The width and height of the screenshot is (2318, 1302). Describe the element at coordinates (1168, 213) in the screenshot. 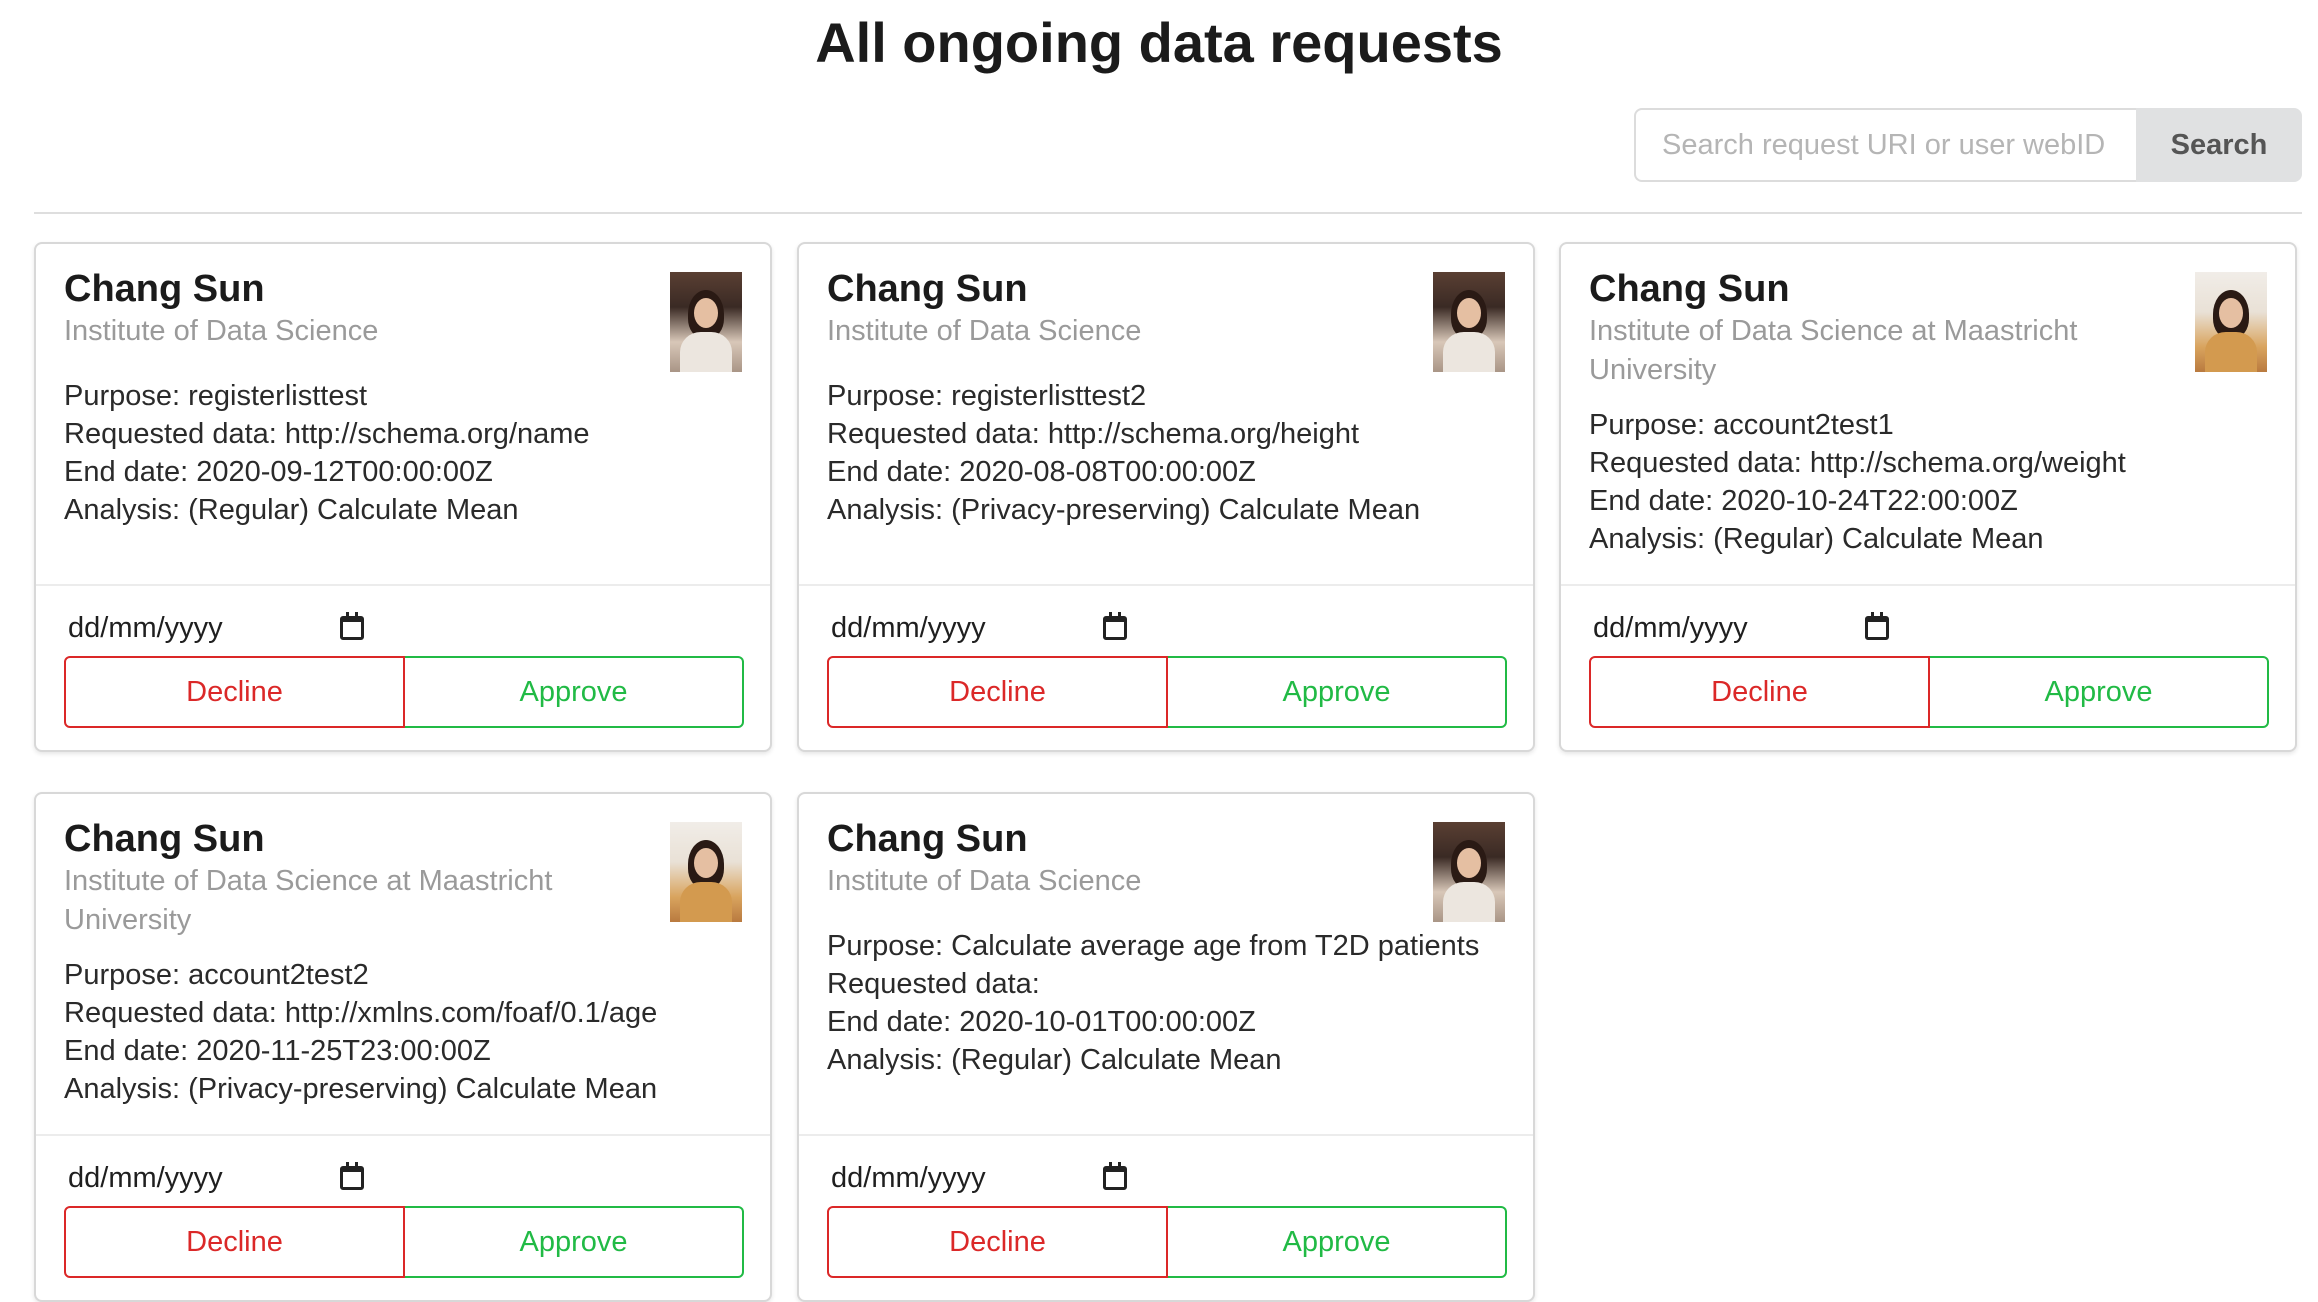

I see `divider` at that location.